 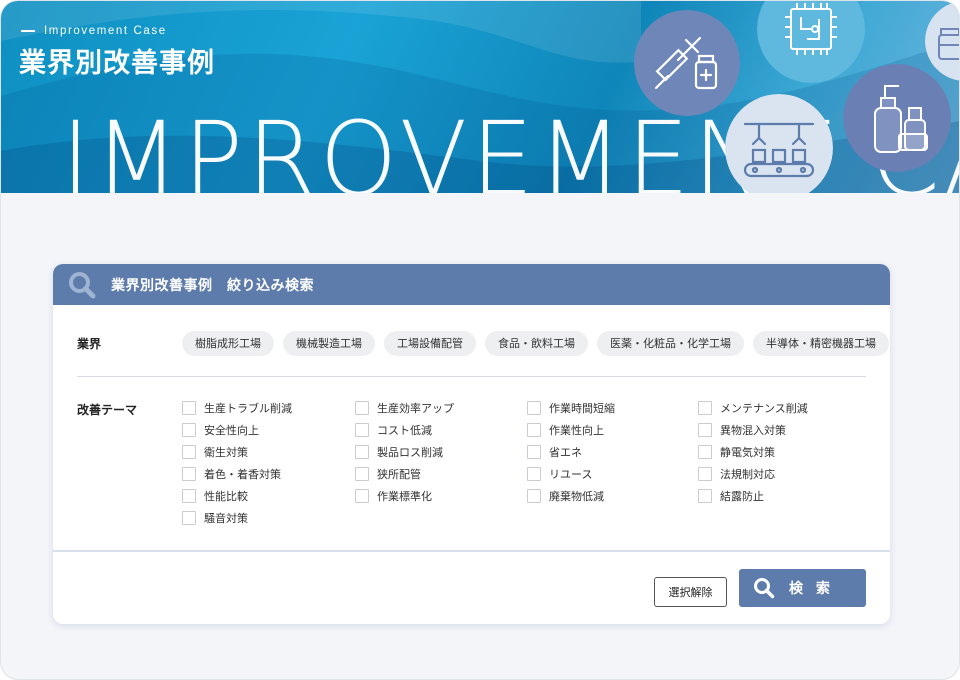 What do you see at coordinates (404, 496) in the screenshot?
I see `theme-option-label: 作業標準化` at bounding box center [404, 496].